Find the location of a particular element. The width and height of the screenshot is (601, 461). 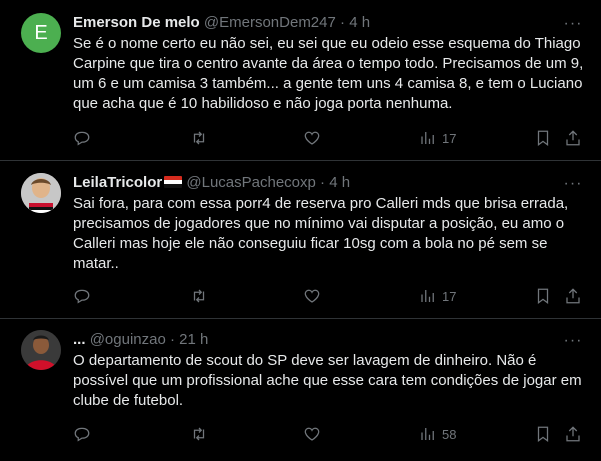

avatar-letter: E is located at coordinates (41, 33).